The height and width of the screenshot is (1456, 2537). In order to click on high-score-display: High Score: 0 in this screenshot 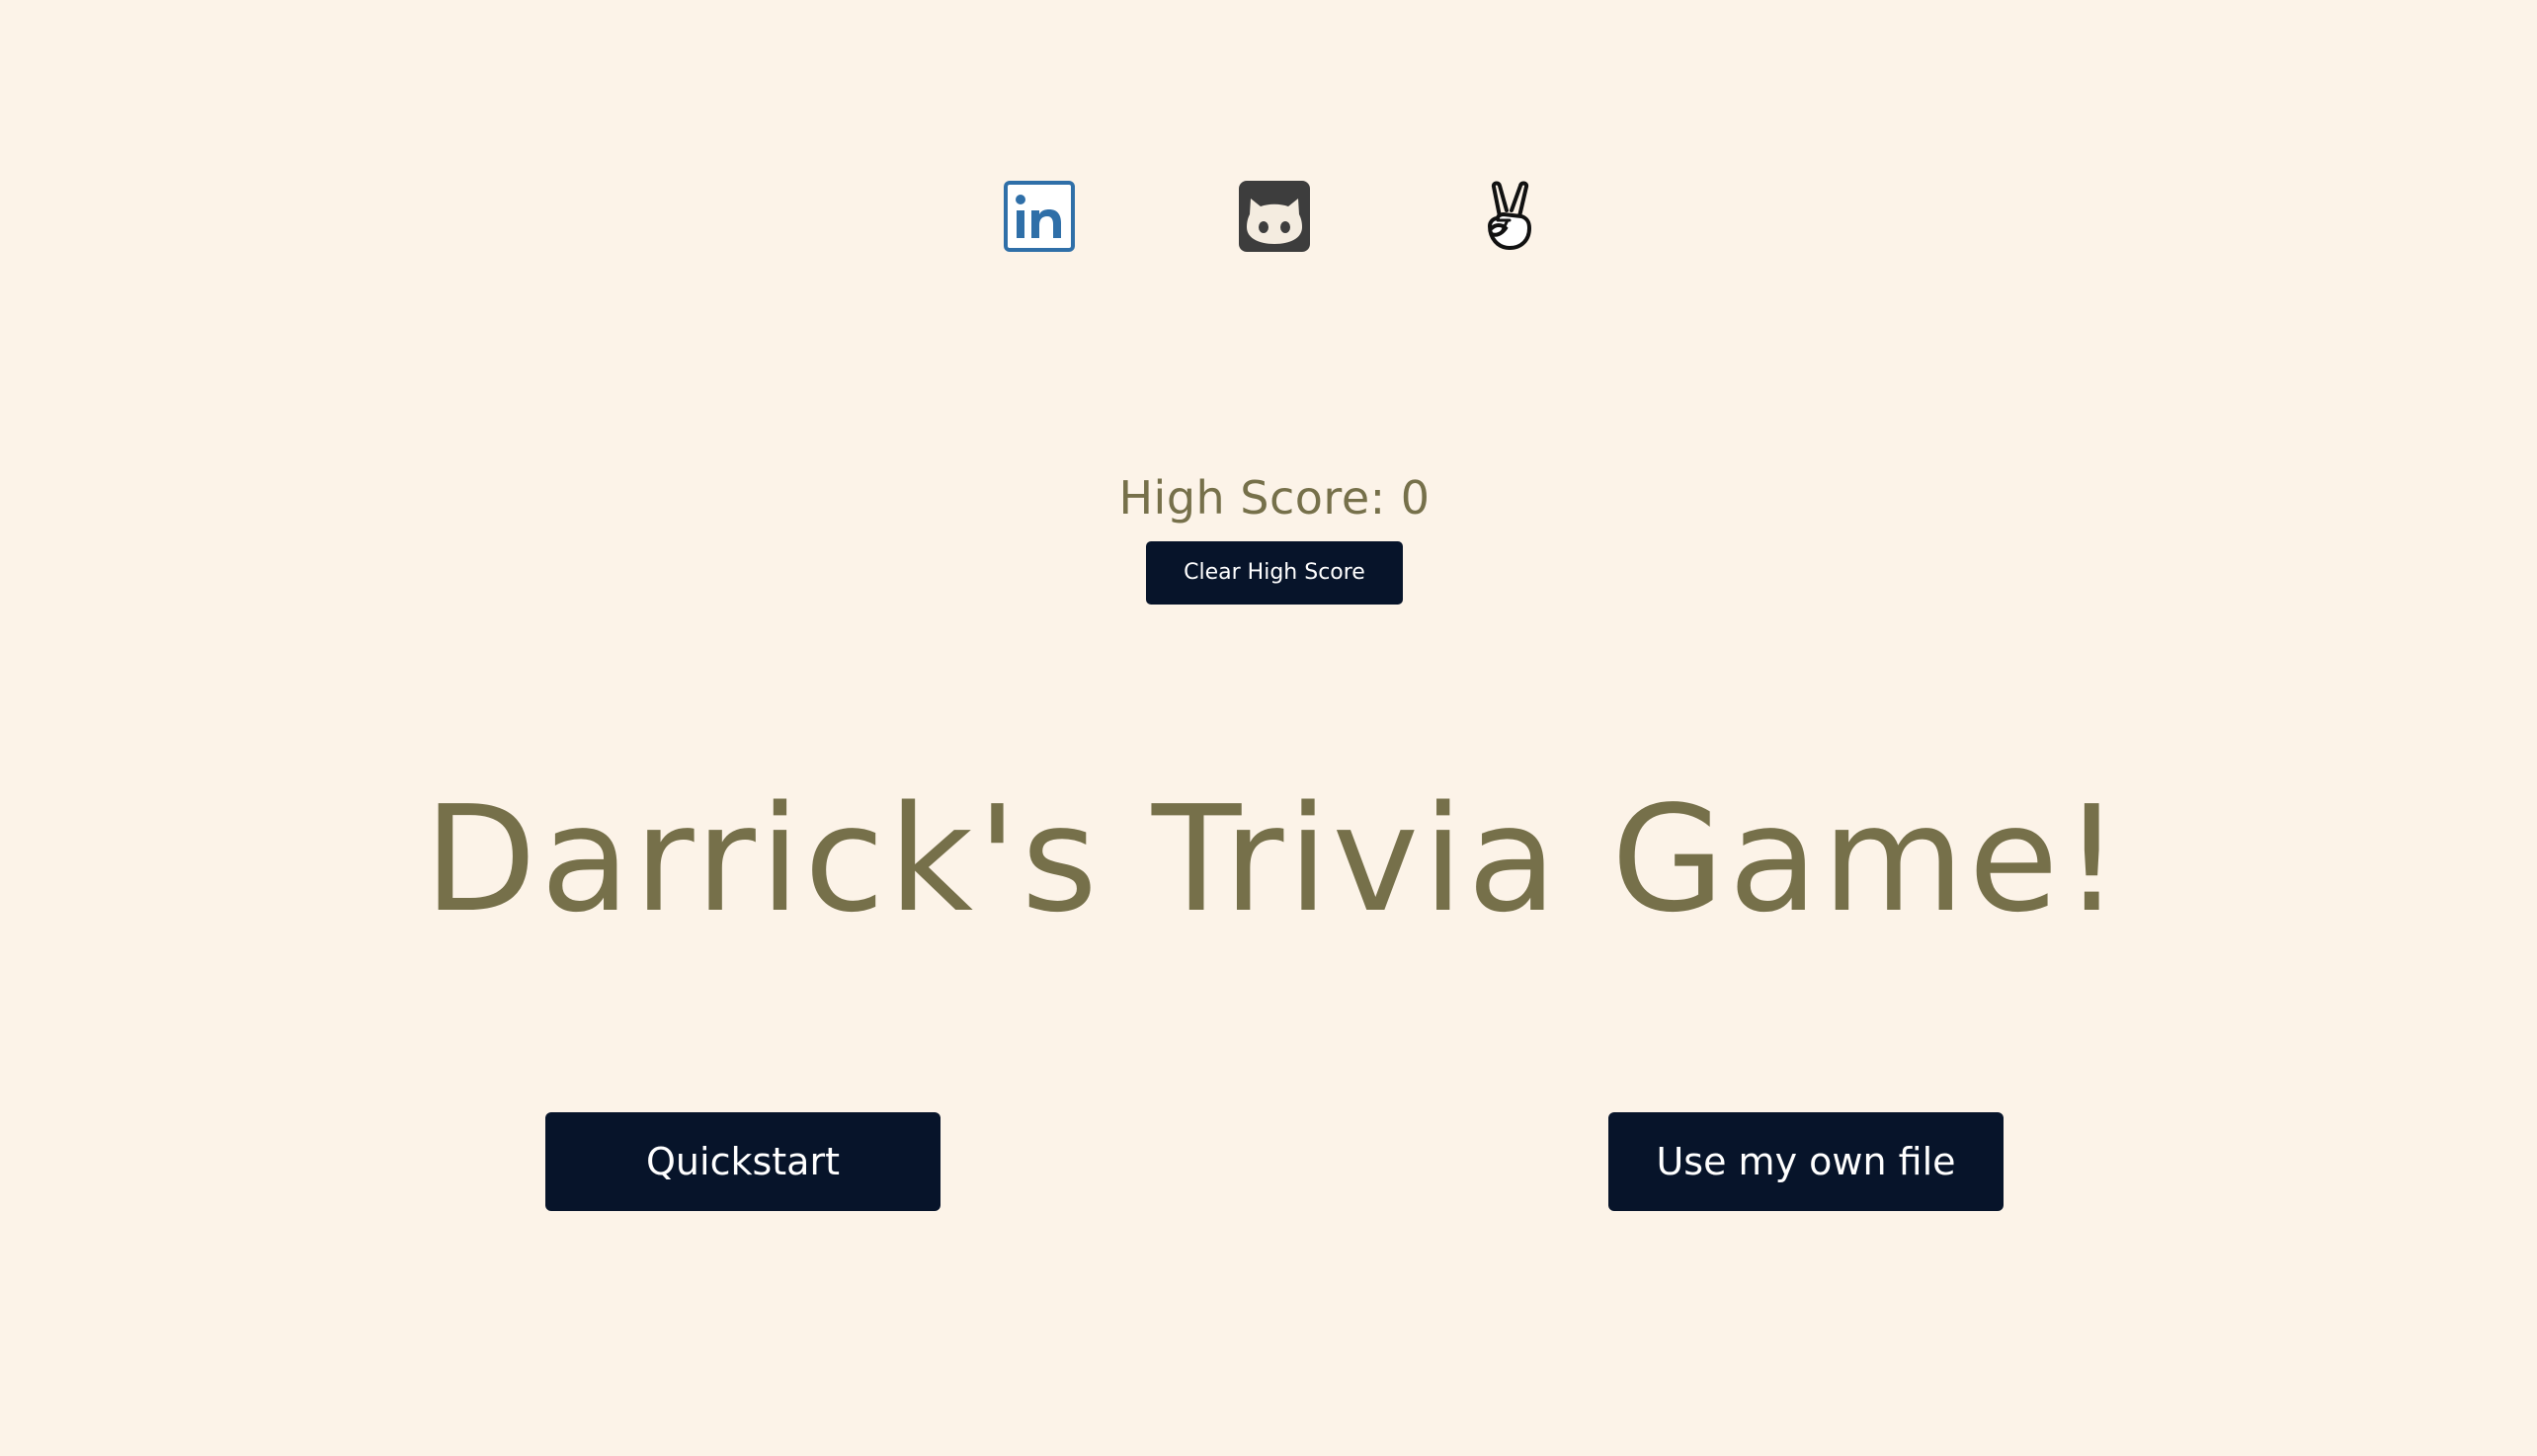, I will do `click(1274, 498)`.